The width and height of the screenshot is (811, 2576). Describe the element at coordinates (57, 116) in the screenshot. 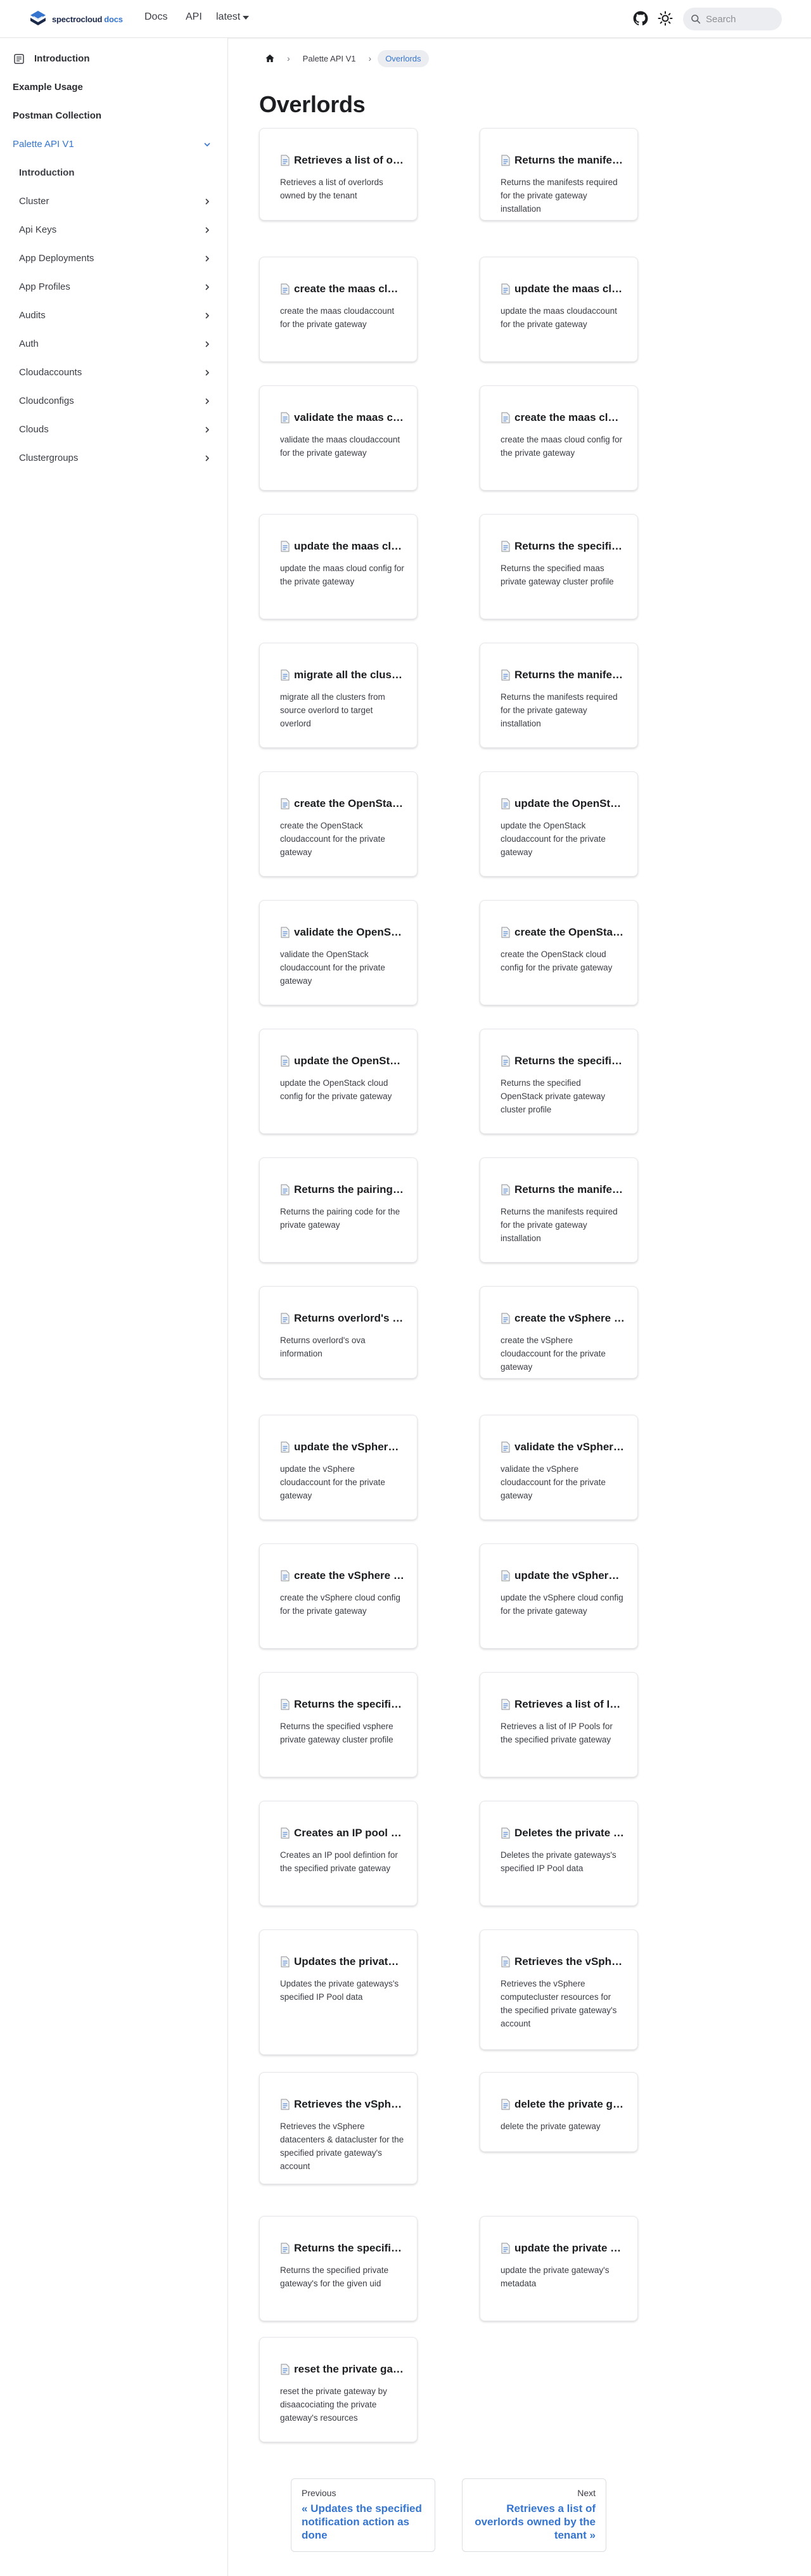

I see `sidebar-item-label: Postman Collection` at that location.